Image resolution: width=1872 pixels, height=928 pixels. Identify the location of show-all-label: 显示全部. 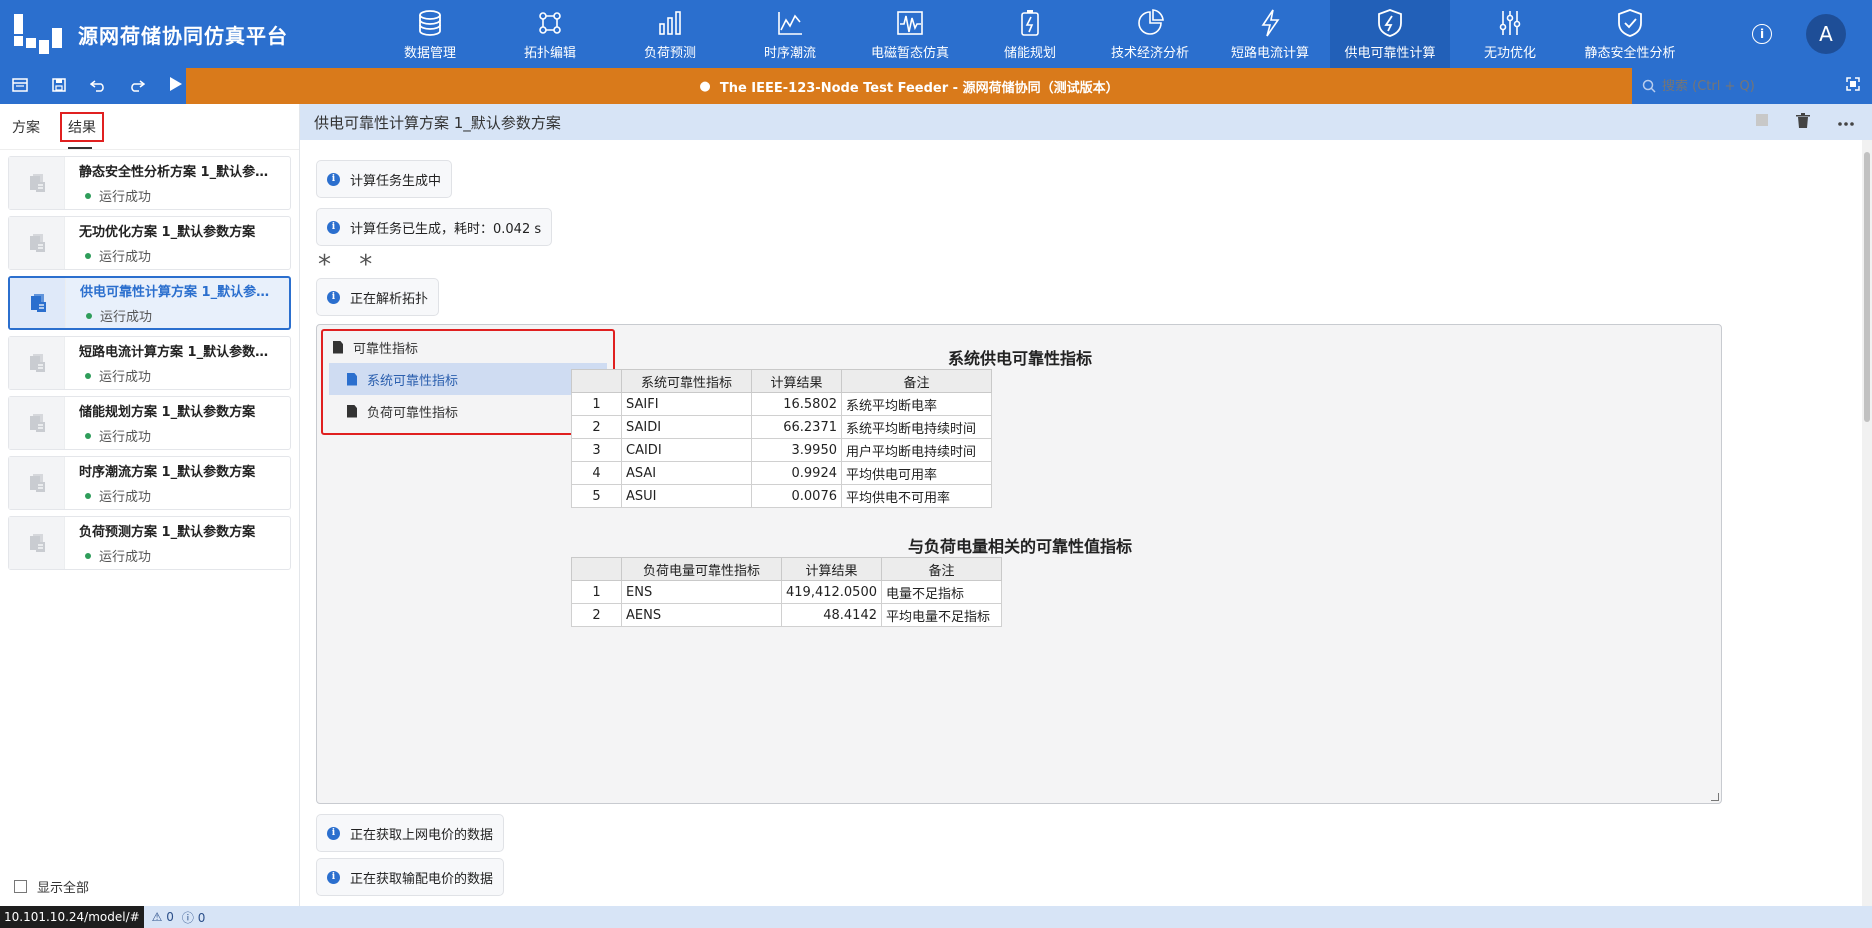
(63, 888).